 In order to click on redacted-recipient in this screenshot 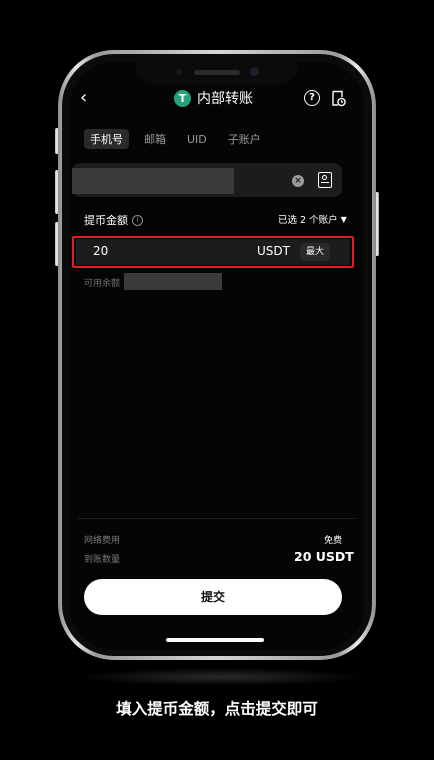, I will do `click(153, 181)`.